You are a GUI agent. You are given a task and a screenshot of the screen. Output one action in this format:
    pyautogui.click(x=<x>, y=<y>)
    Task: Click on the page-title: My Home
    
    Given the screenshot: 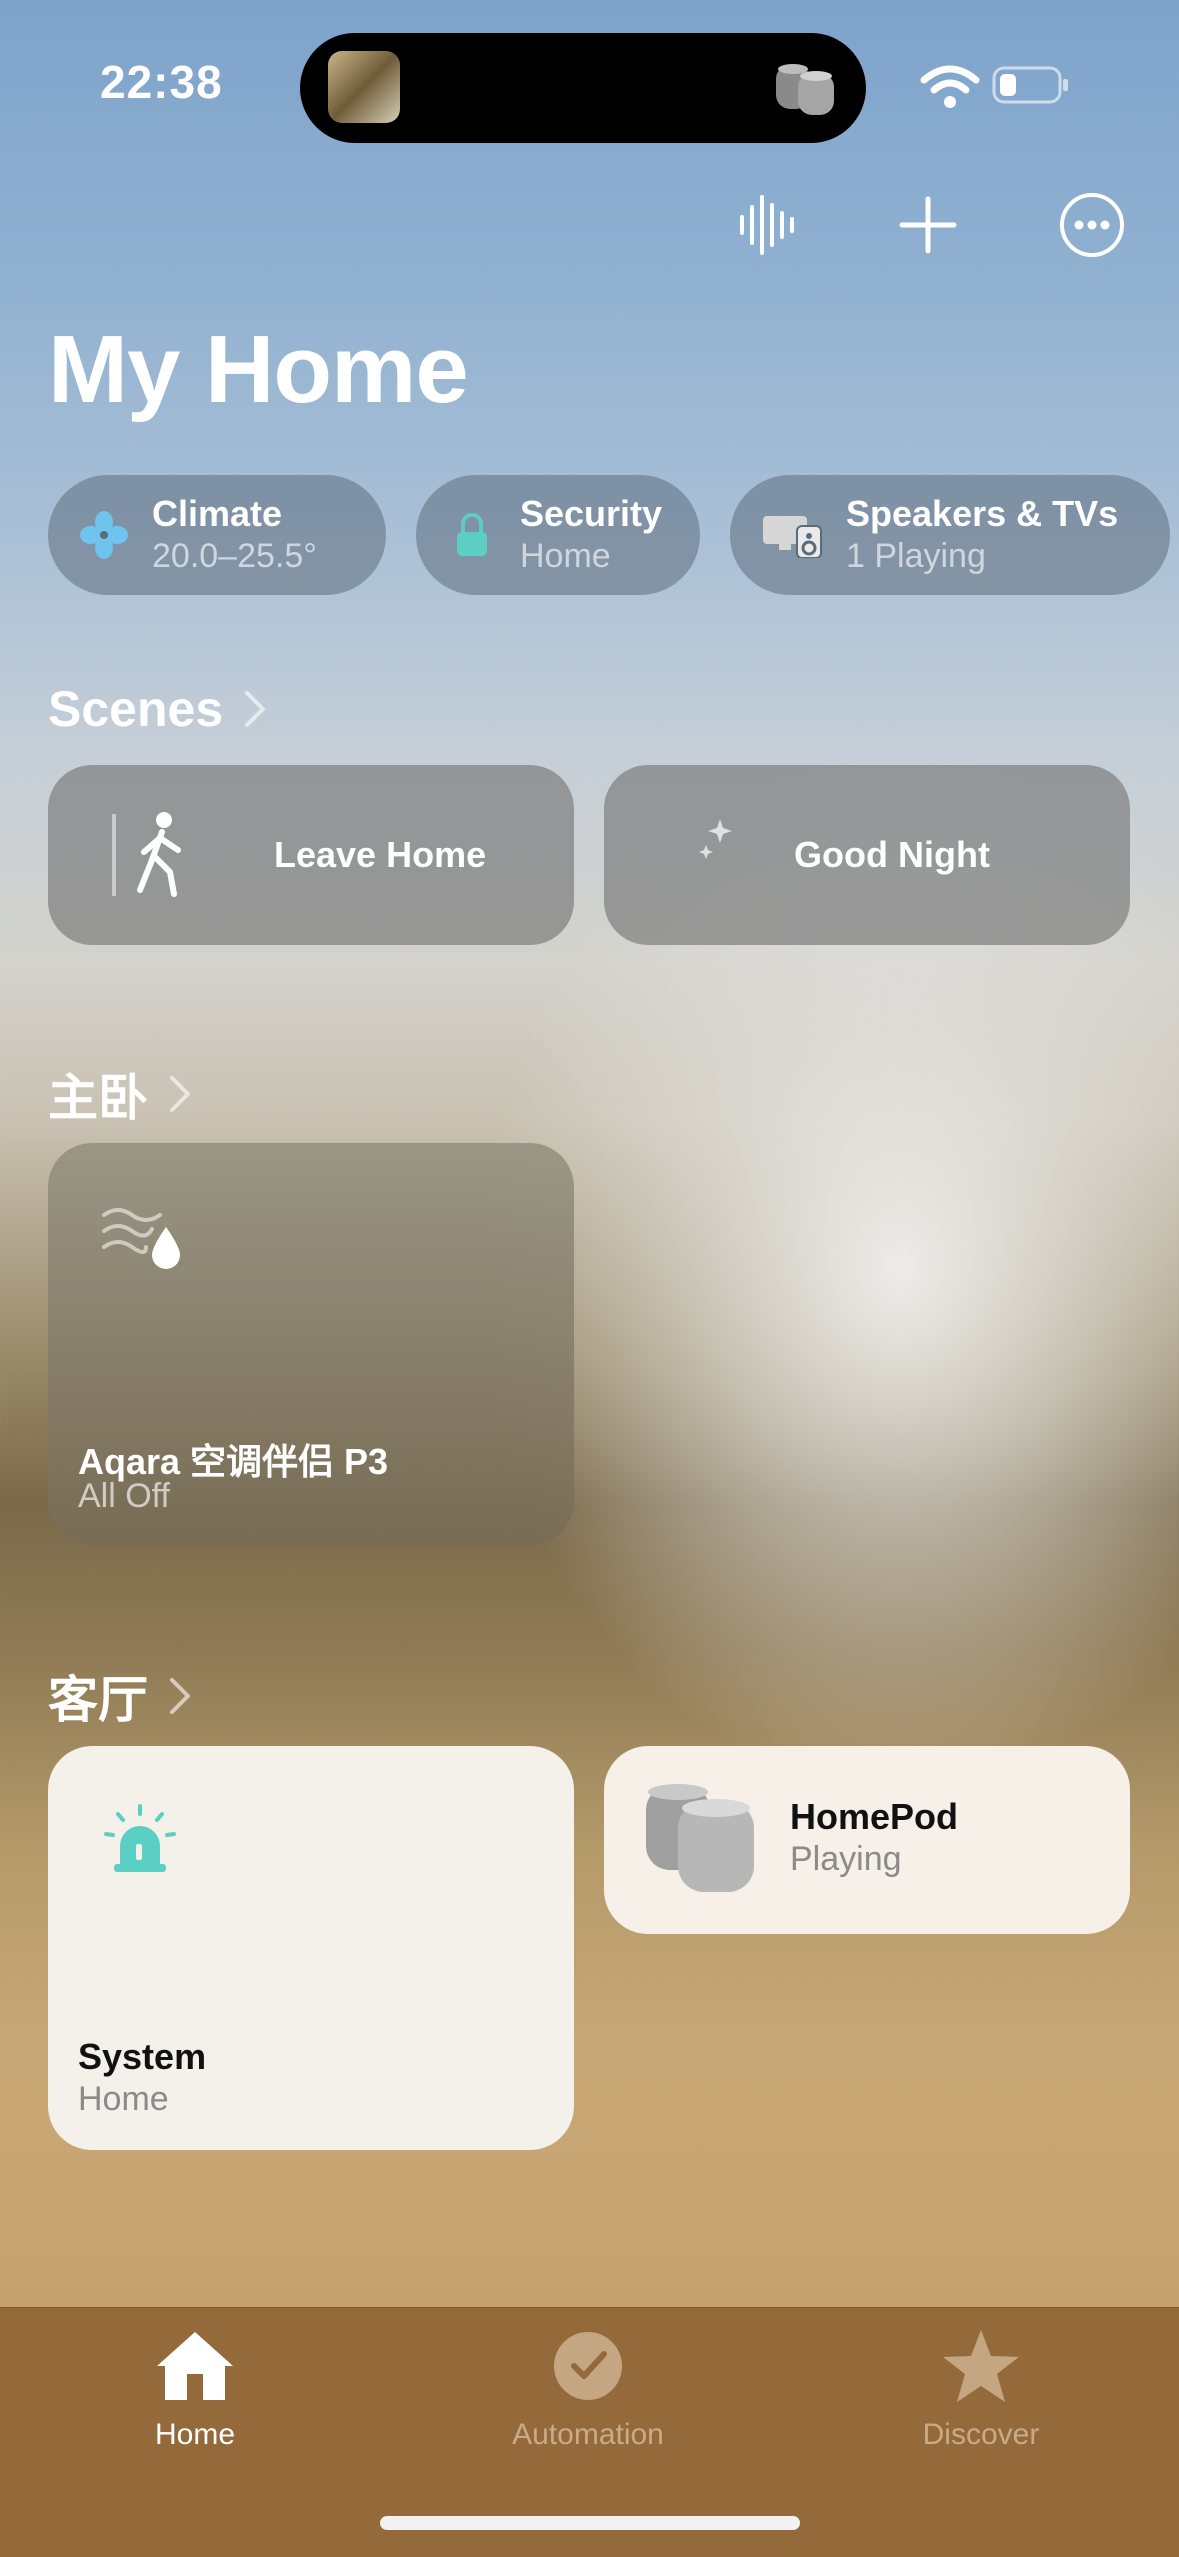 What is the action you would take?
    pyautogui.click(x=258, y=369)
    